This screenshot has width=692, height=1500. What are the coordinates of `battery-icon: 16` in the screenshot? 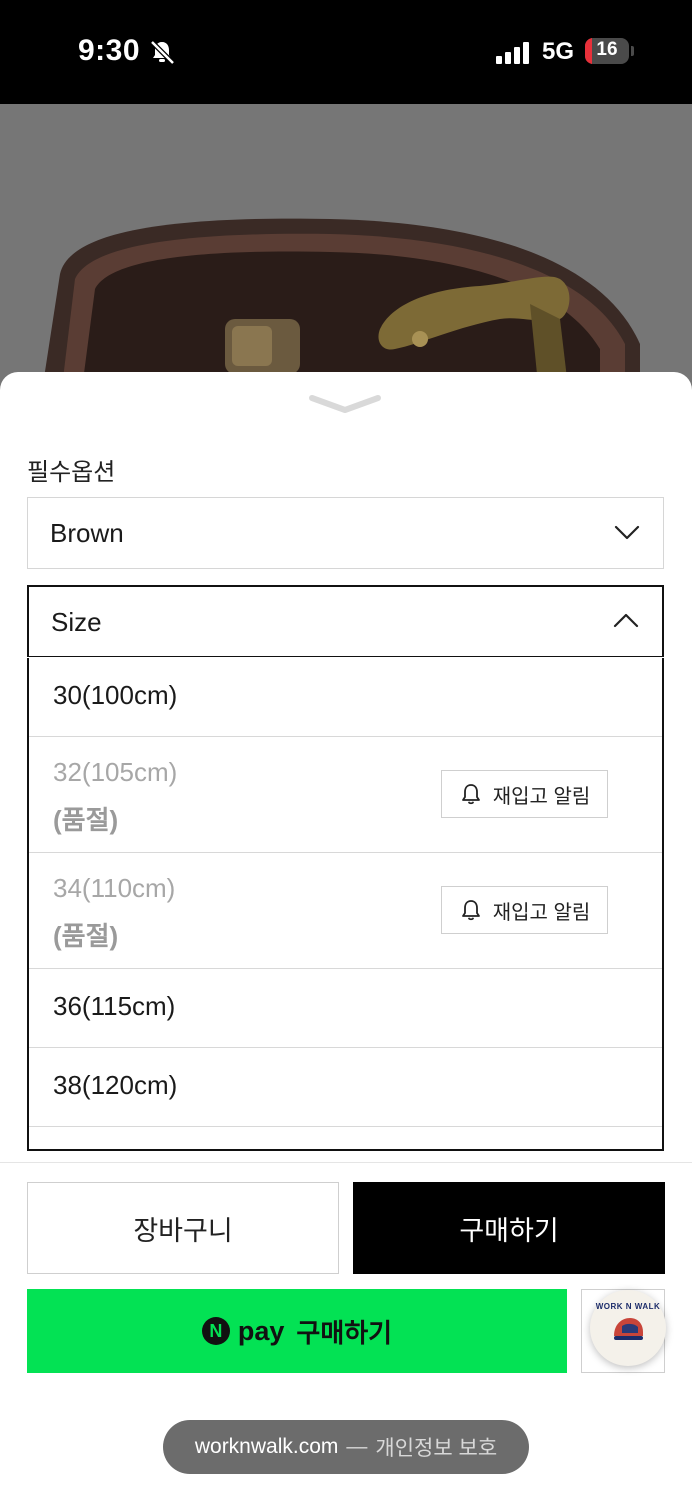 It's located at (607, 51).